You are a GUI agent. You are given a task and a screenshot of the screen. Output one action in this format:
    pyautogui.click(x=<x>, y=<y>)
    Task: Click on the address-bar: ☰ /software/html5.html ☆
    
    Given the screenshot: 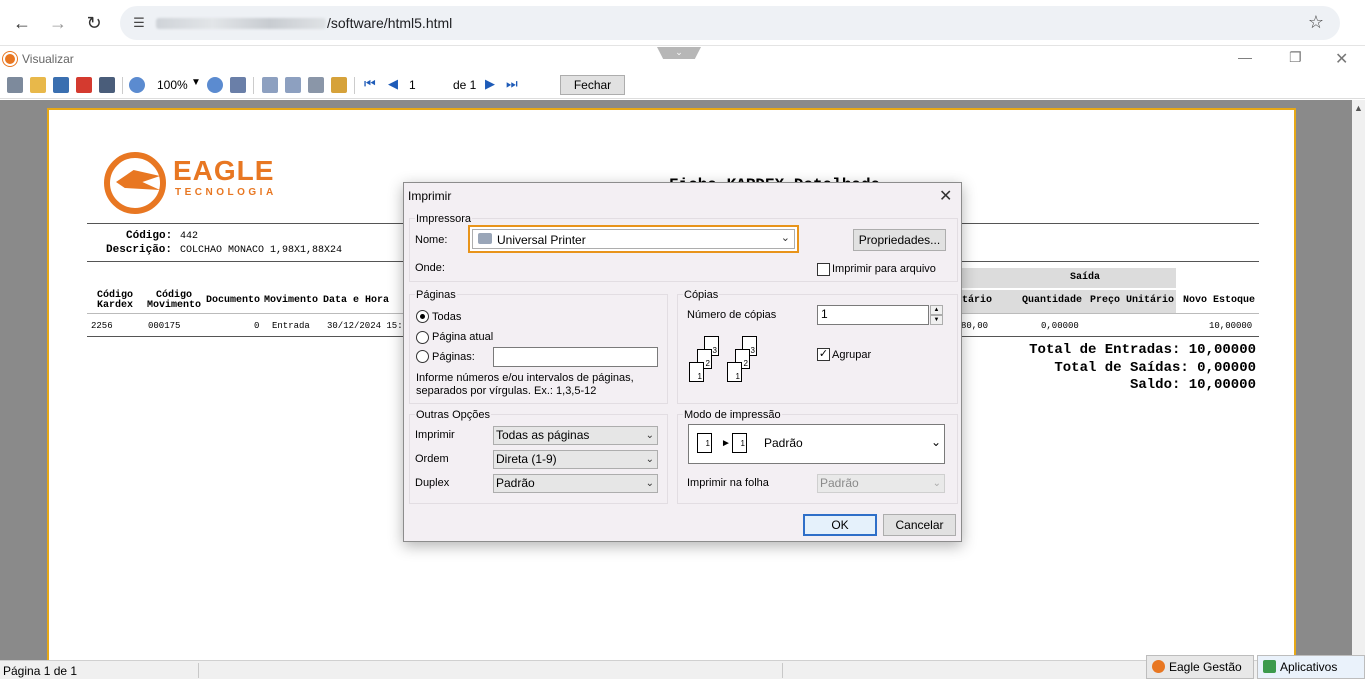 What is the action you would take?
    pyautogui.click(x=730, y=23)
    